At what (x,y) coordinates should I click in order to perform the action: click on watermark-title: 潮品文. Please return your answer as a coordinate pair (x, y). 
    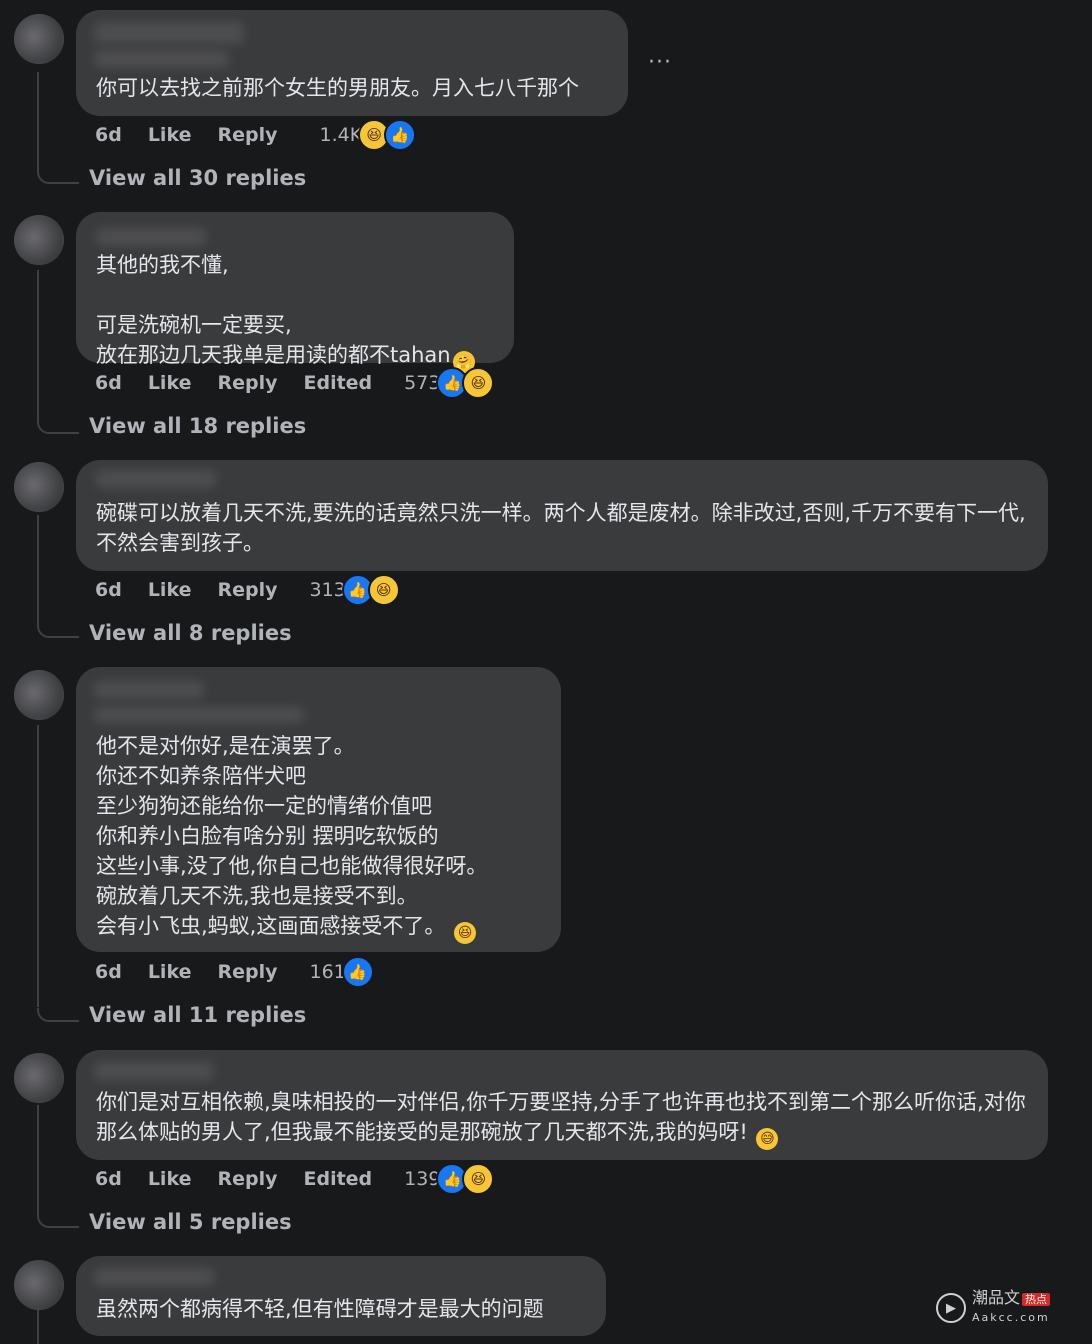
    Looking at the image, I should click on (996, 1297).